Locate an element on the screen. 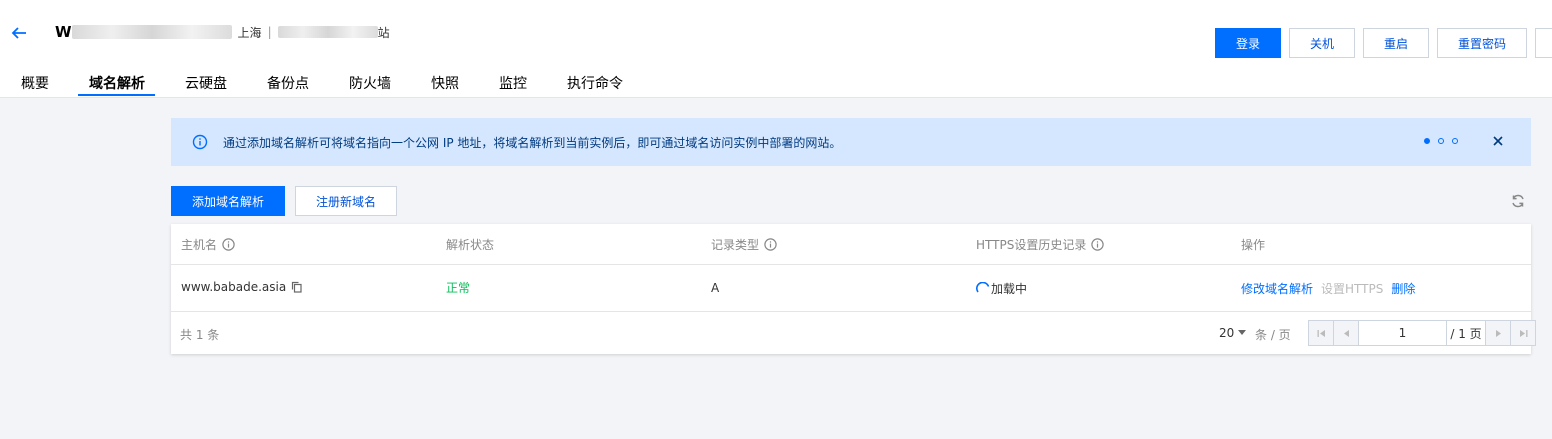 The height and width of the screenshot is (439, 1552). copy-icon is located at coordinates (297, 287).